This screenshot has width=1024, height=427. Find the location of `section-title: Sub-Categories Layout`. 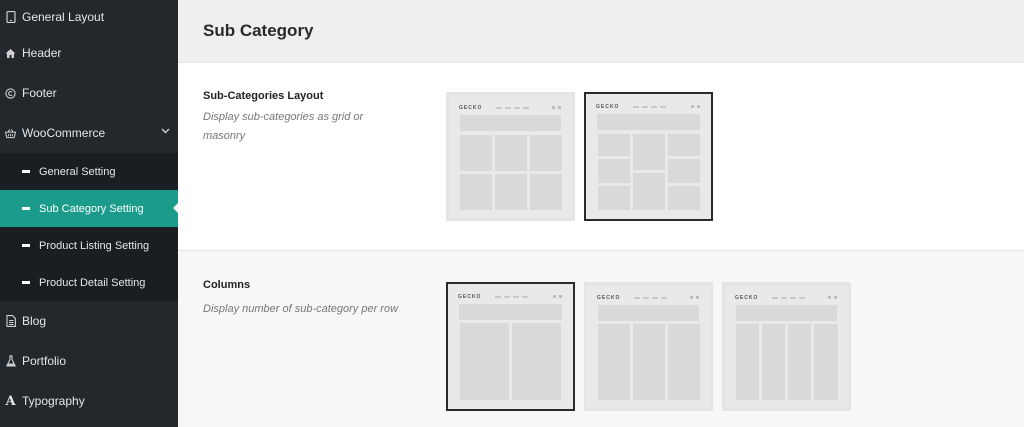

section-title: Sub-Categories Layout is located at coordinates (263, 96).